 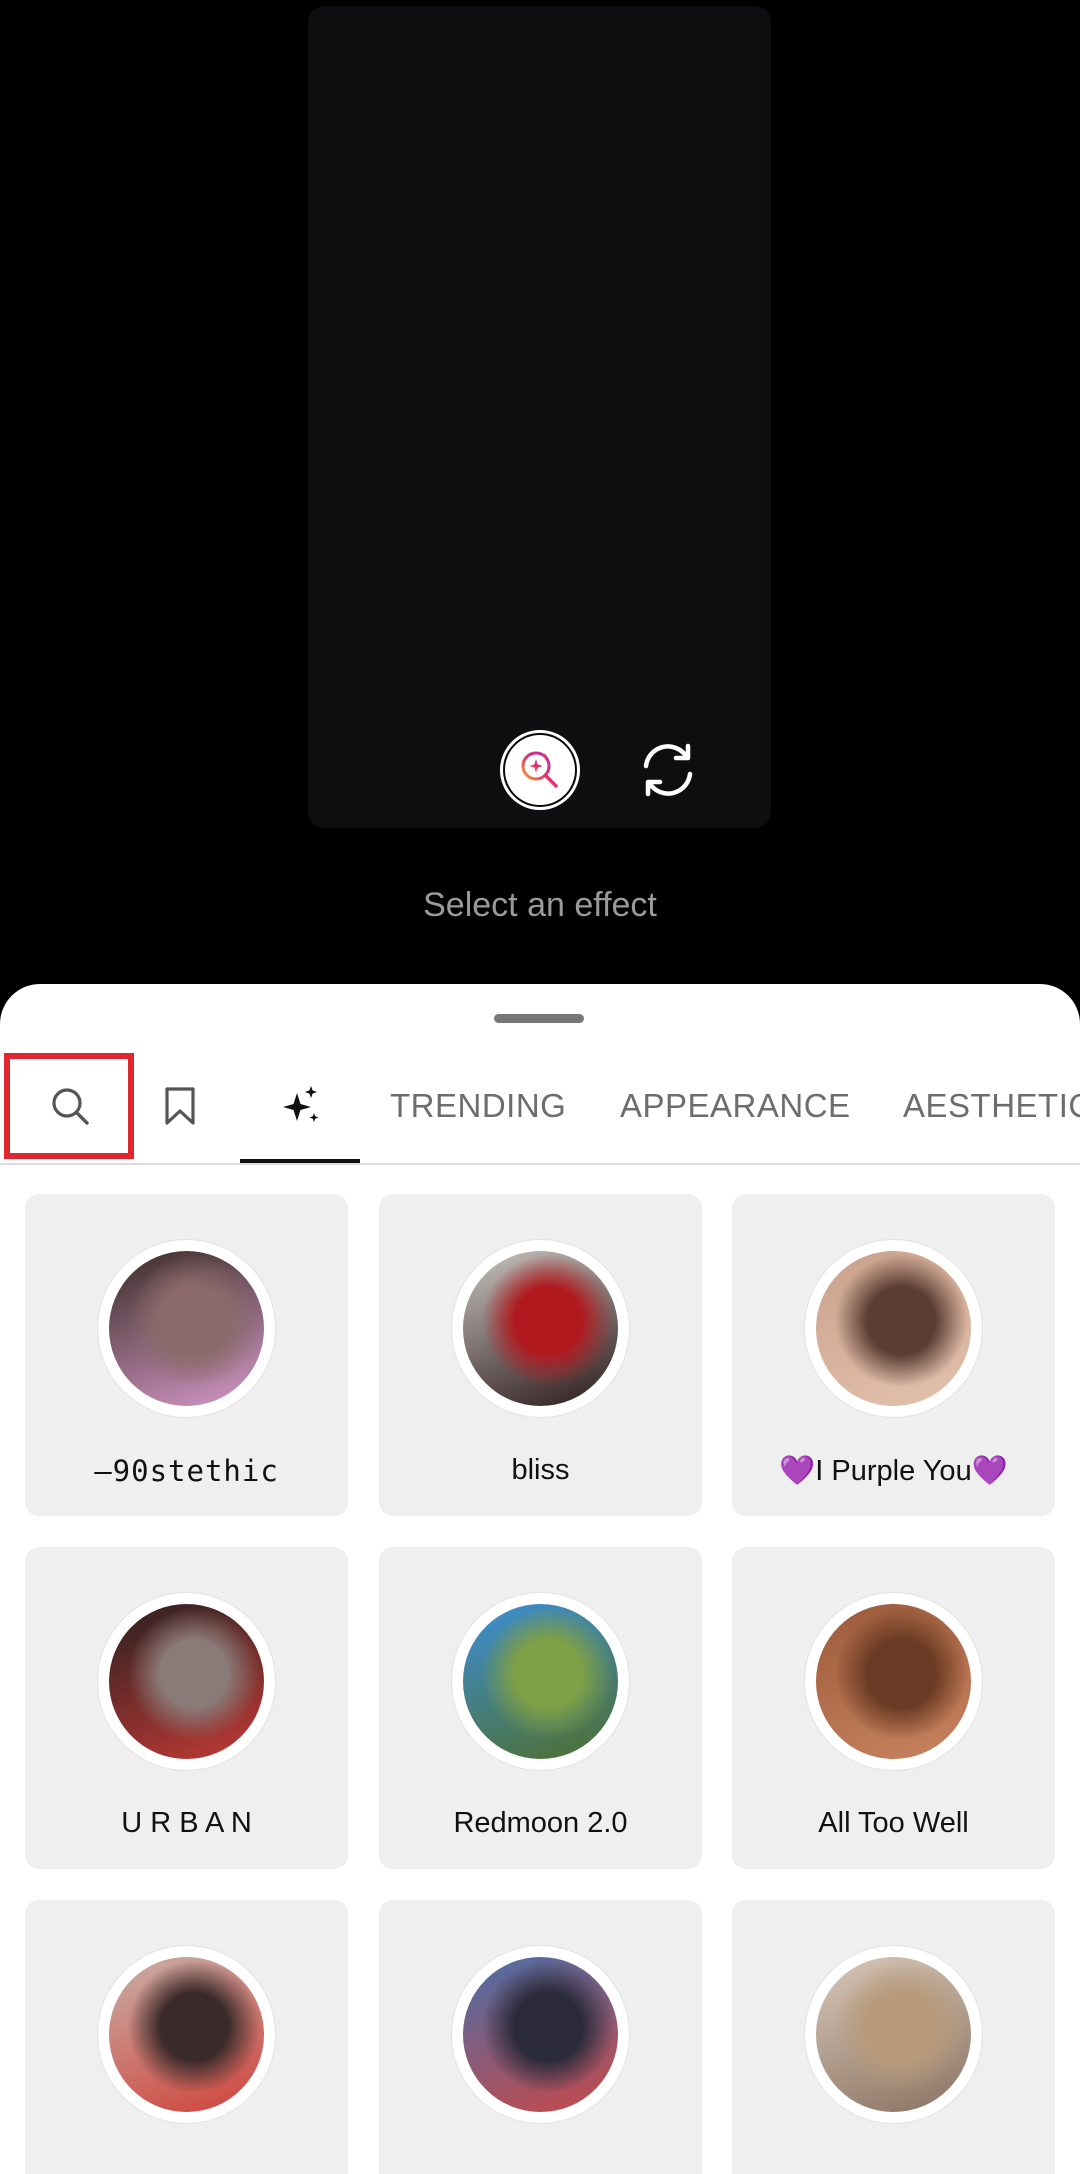 I want to click on tab-for-you, so click(x=300, y=1106).